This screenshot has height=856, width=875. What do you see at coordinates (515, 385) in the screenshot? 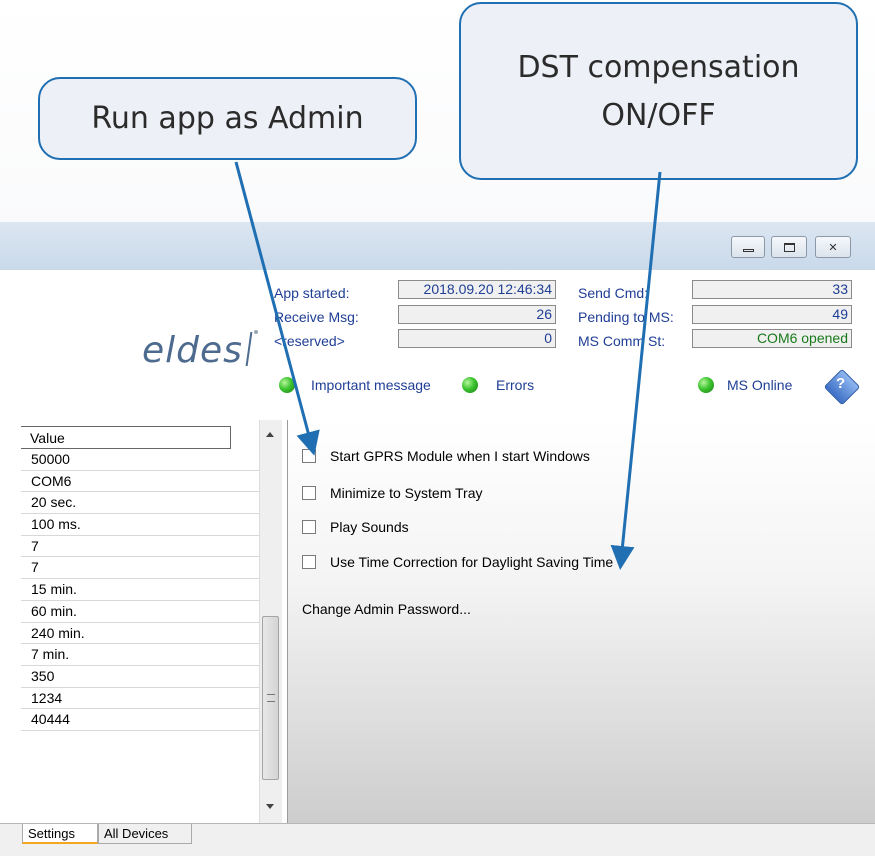
I see `errors-label: Errors` at bounding box center [515, 385].